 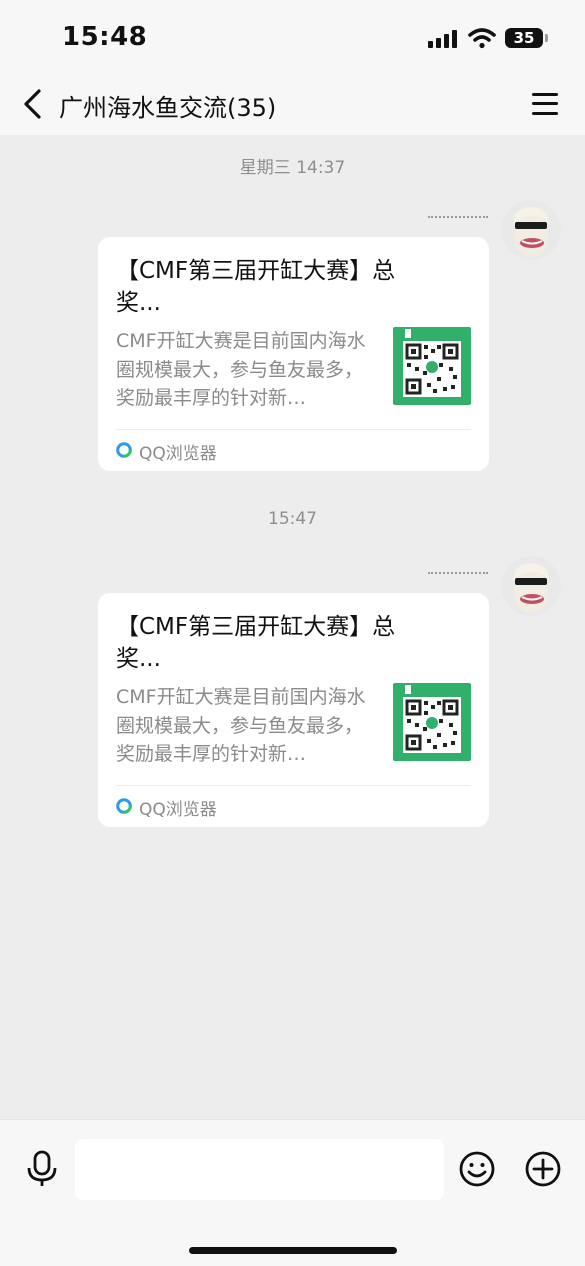 I want to click on battery-indicator: 35, so click(x=524, y=38).